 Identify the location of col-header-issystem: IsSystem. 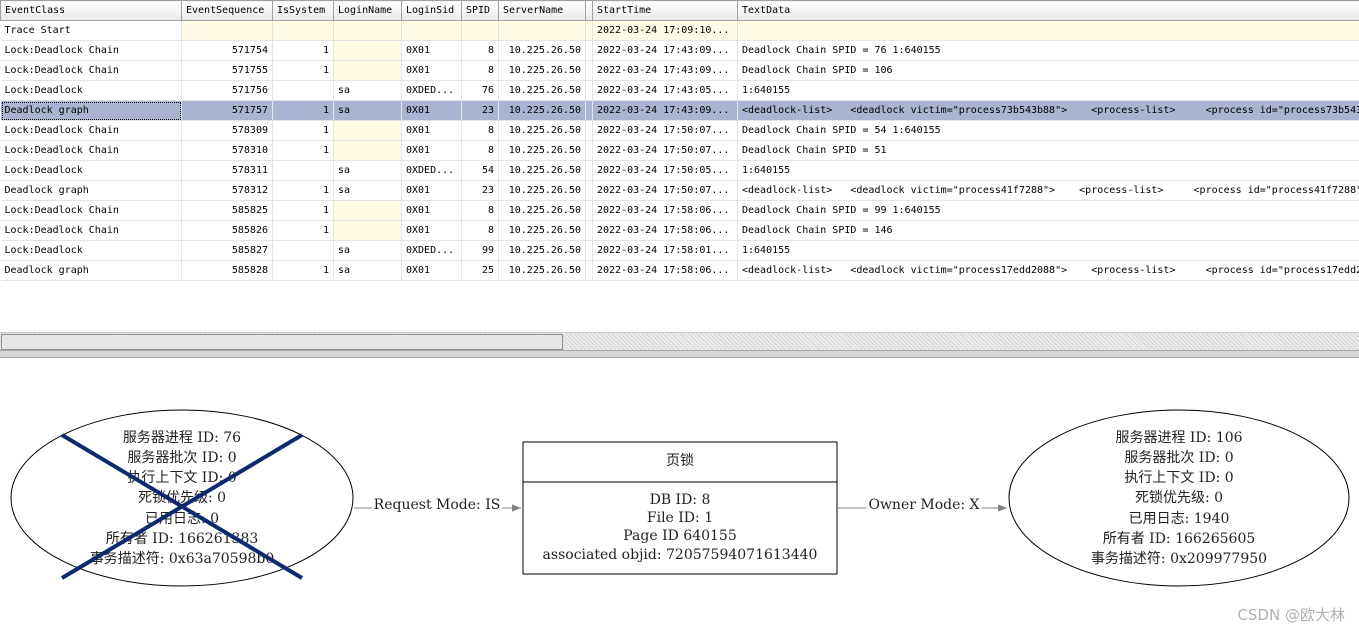
(303, 10).